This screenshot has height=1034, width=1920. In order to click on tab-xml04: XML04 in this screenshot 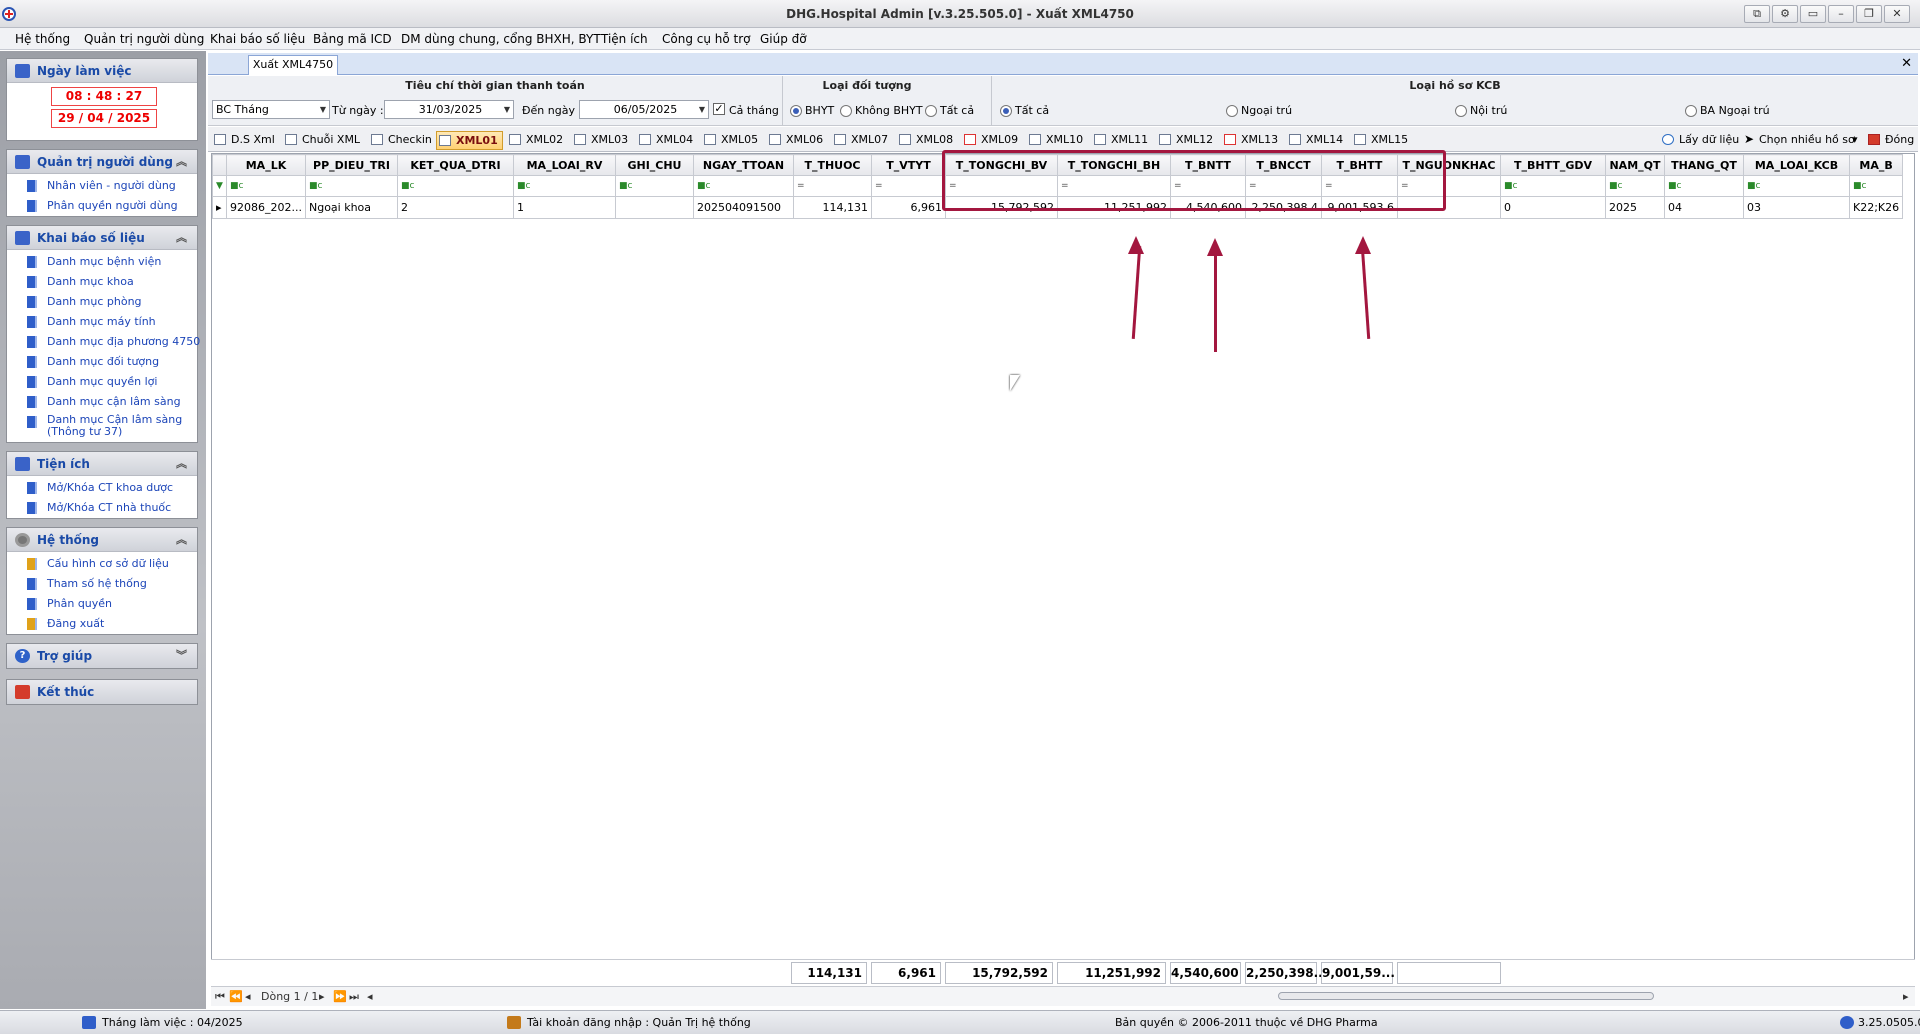, I will do `click(665, 140)`.